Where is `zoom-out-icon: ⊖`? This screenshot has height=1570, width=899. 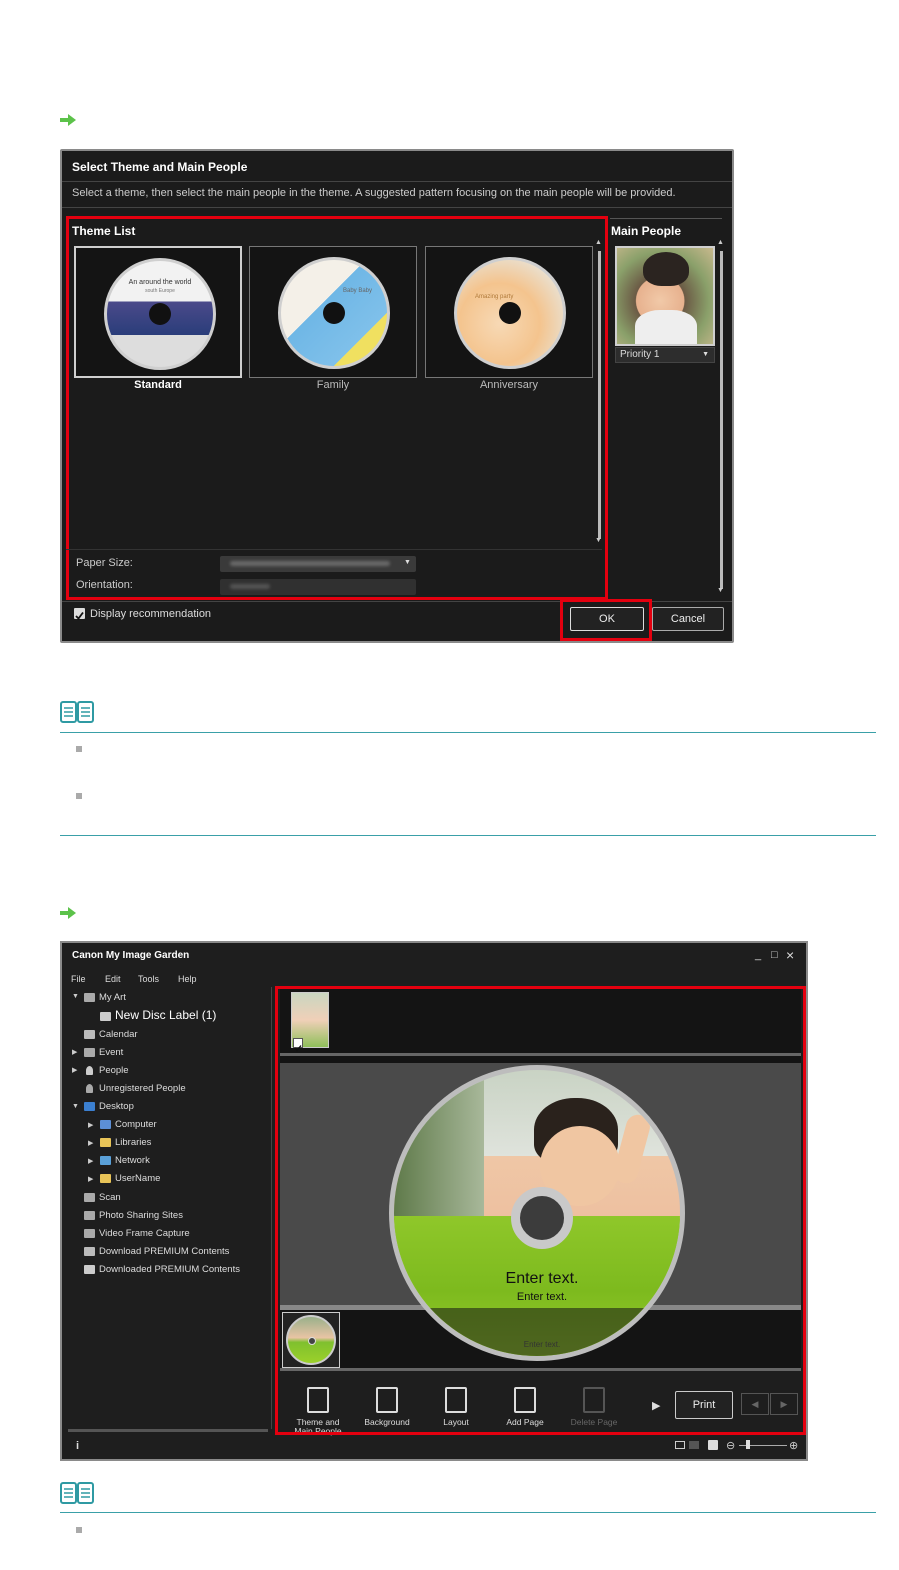 zoom-out-icon: ⊖ is located at coordinates (730, 1445).